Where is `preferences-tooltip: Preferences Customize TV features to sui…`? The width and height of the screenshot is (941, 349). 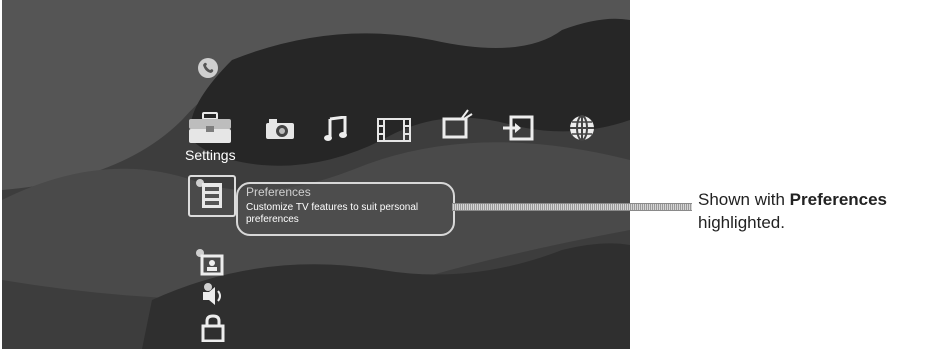
preferences-tooltip: Preferences Customize TV features to sui… is located at coordinates (345, 209).